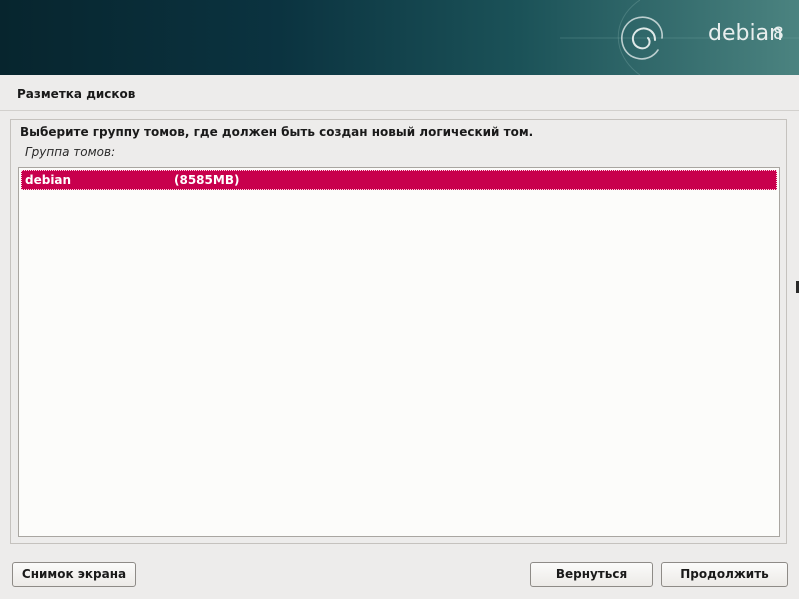 This screenshot has width=799, height=599. Describe the element at coordinates (207, 180) in the screenshot. I see `list-item-size: (8585MB)` at that location.